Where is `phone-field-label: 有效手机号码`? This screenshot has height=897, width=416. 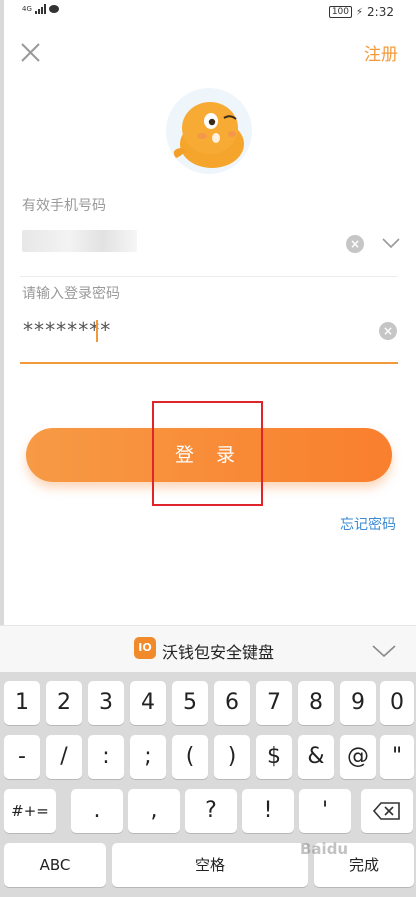
phone-field-label: 有效手机号码 is located at coordinates (64, 206).